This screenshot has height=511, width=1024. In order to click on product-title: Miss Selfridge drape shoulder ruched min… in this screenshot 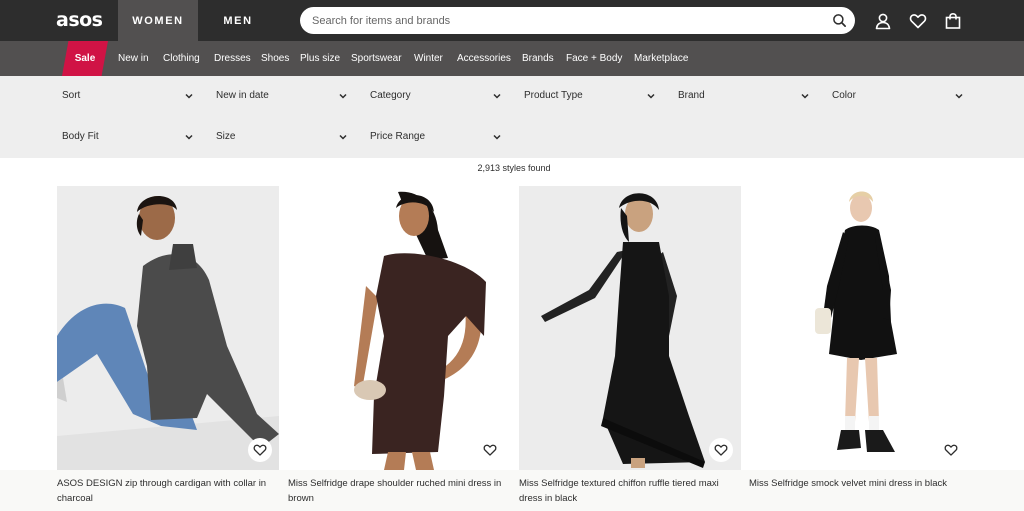, I will do `click(399, 491)`.